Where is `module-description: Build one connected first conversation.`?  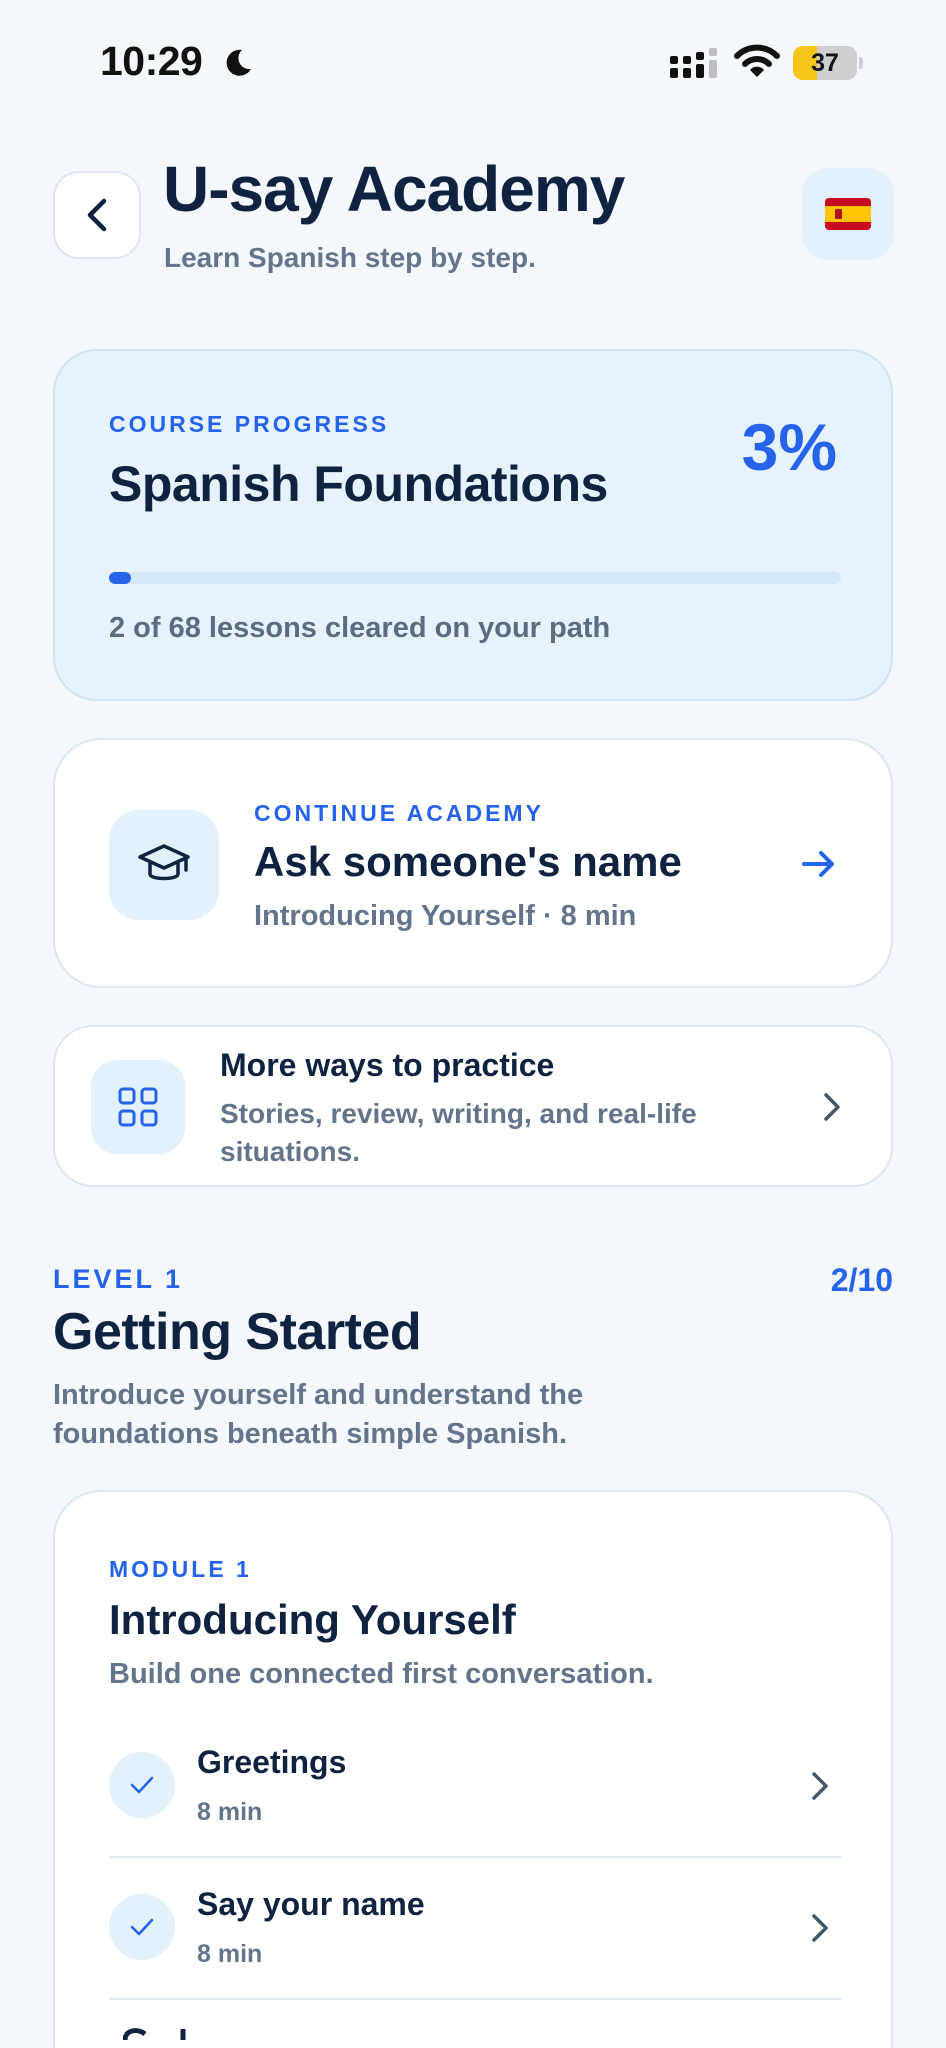 module-description: Build one connected first conversation. is located at coordinates (381, 1674).